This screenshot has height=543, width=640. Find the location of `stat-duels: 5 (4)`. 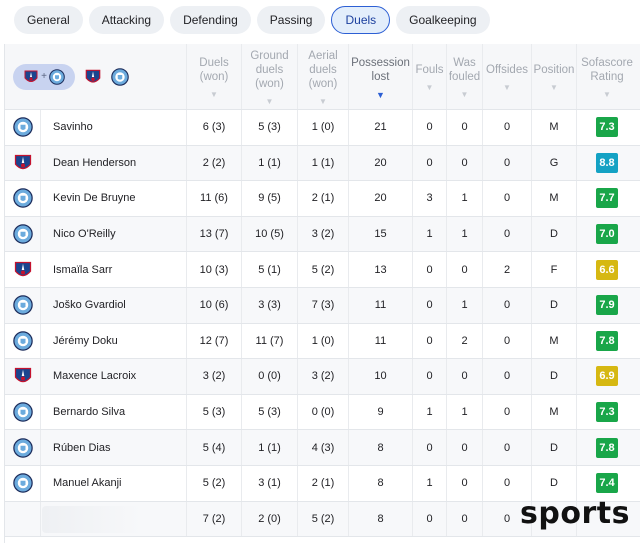

stat-duels: 5 (4) is located at coordinates (214, 447).